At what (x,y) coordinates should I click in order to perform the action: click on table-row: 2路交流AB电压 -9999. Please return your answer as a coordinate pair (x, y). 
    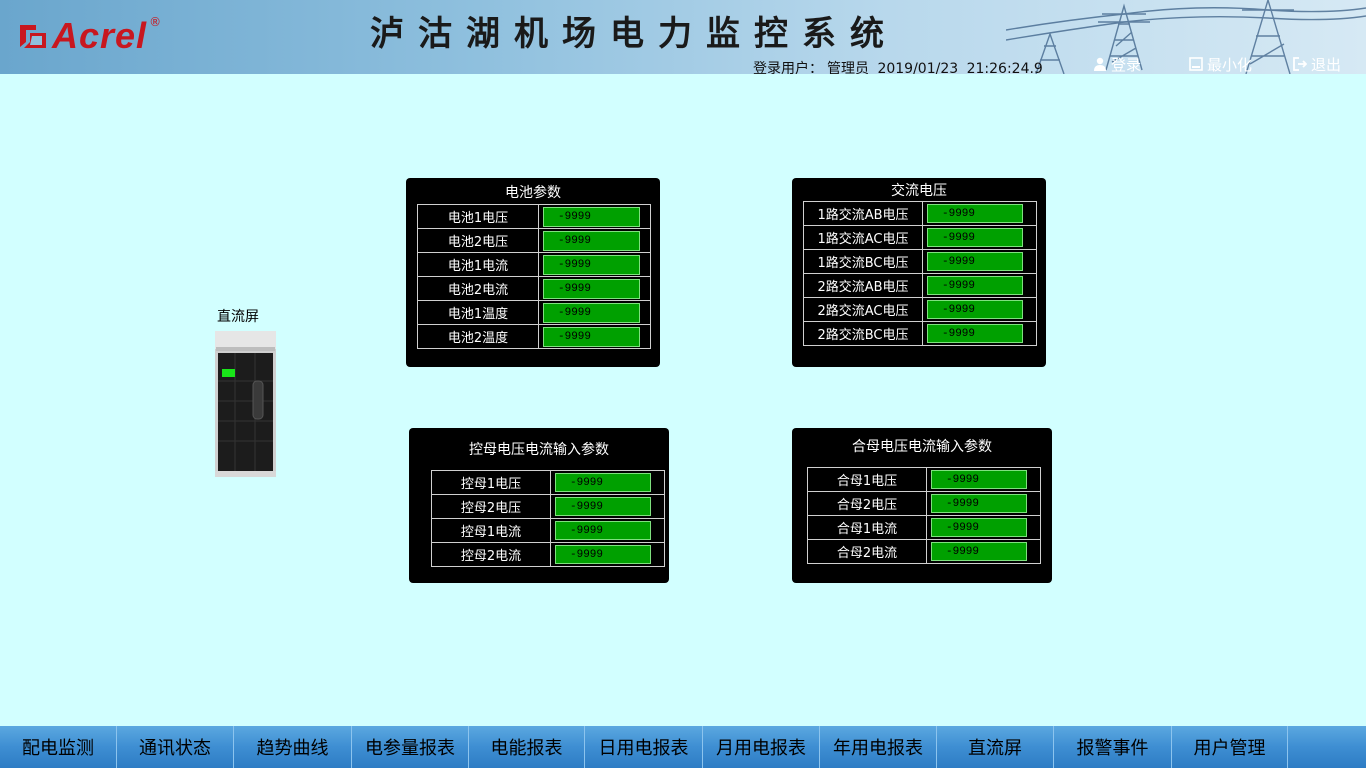
    Looking at the image, I should click on (920, 285).